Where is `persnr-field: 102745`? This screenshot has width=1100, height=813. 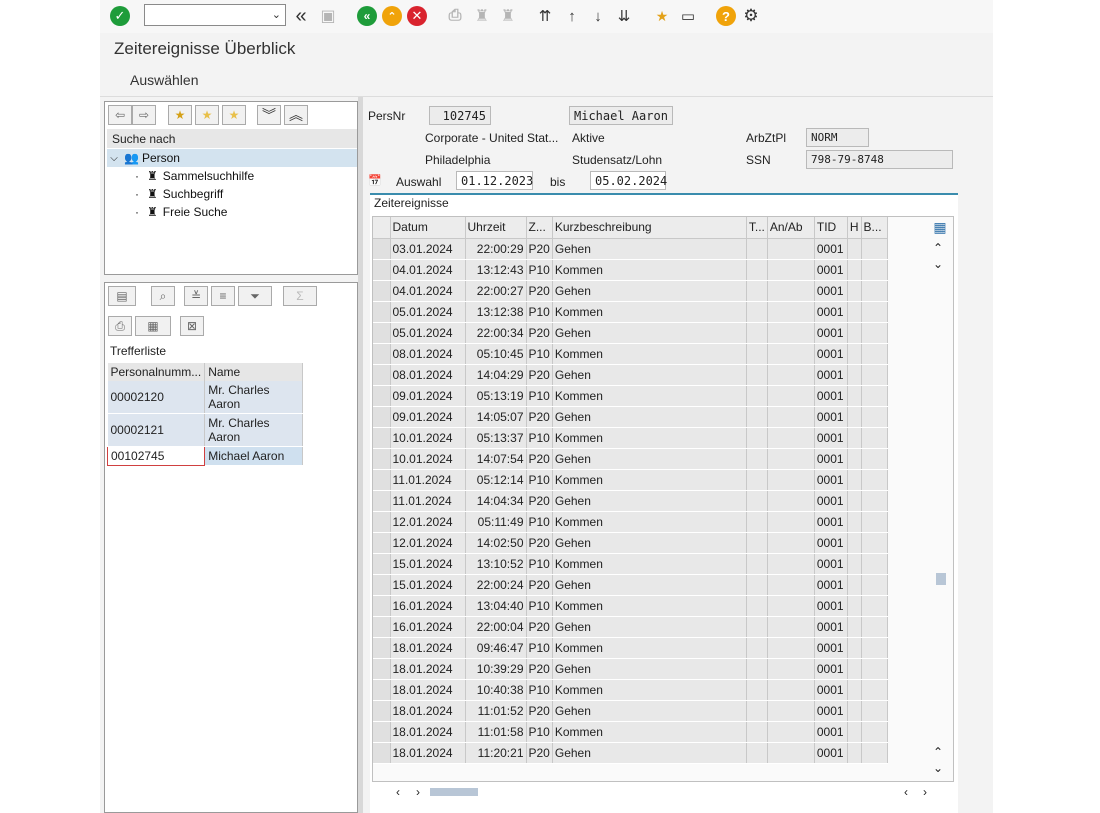
persnr-field: 102745 is located at coordinates (460, 115).